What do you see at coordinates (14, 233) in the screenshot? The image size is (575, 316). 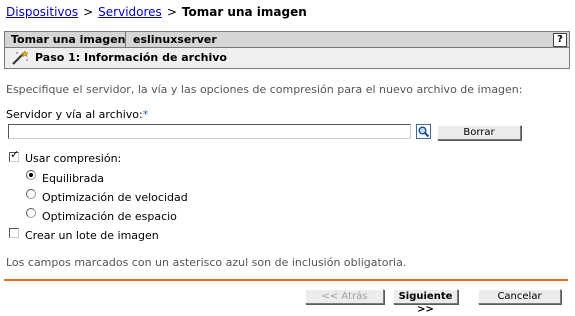 I see `batch-checkbox` at bounding box center [14, 233].